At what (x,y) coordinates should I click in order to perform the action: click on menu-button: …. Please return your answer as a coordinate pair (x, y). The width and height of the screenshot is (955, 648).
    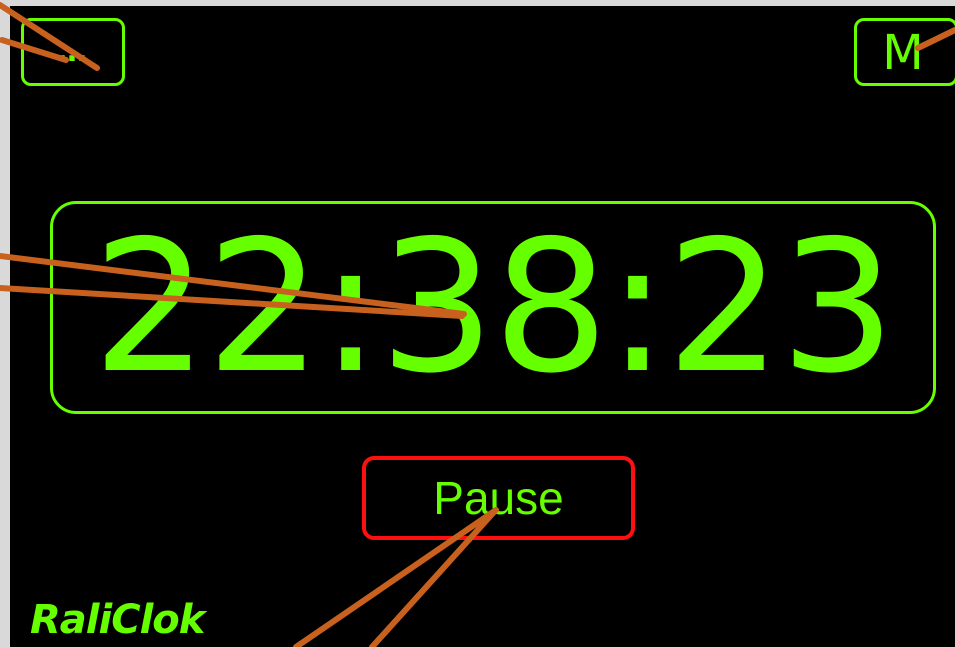
    Looking at the image, I should click on (73, 52).